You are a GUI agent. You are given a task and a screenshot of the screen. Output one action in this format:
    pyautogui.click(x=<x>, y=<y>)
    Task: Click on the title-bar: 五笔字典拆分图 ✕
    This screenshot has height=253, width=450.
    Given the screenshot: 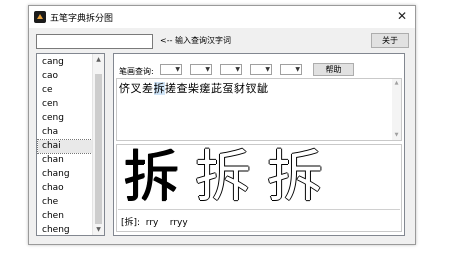 What is the action you would take?
    pyautogui.click(x=222, y=17)
    